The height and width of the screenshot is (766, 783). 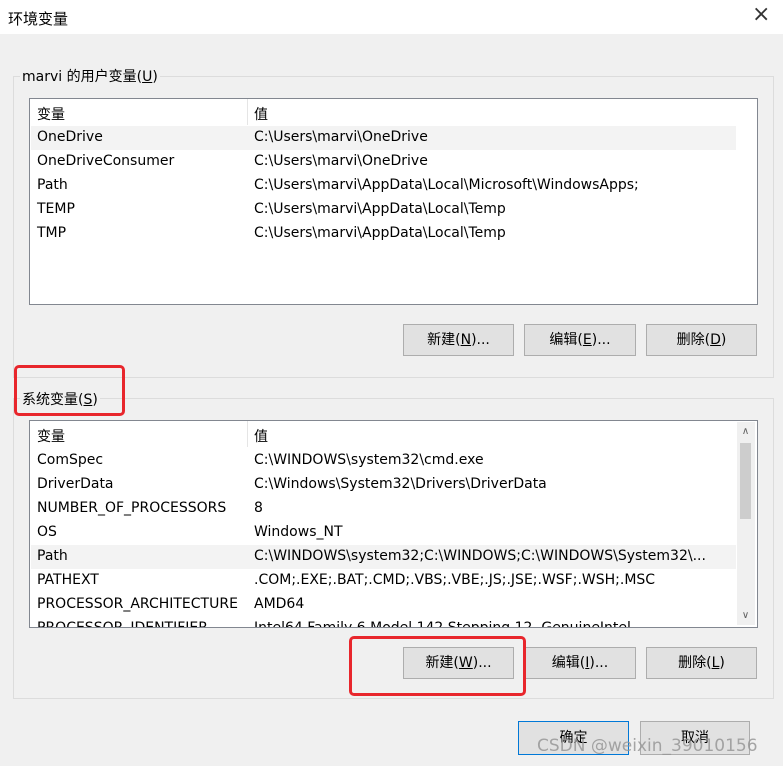 I want to click on table-row: OS Windows_NT, so click(x=383, y=533).